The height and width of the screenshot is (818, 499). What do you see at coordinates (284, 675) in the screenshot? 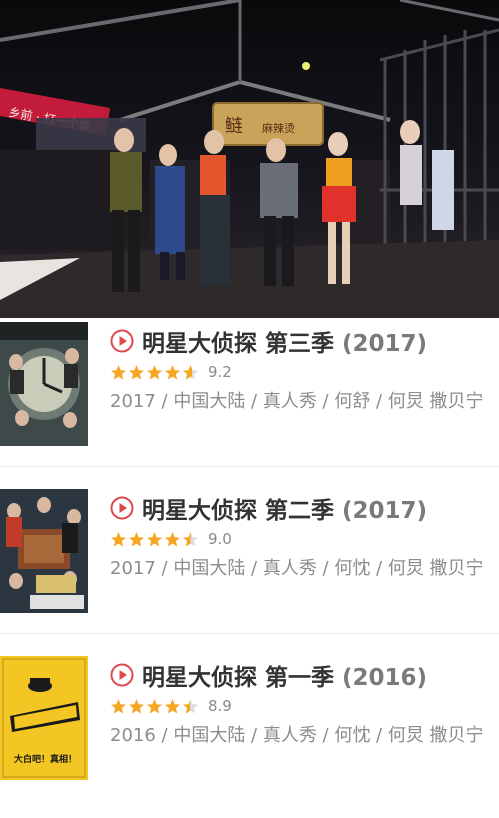
I see `item-title: 明星大侦探 第一季 (2016)` at bounding box center [284, 675].